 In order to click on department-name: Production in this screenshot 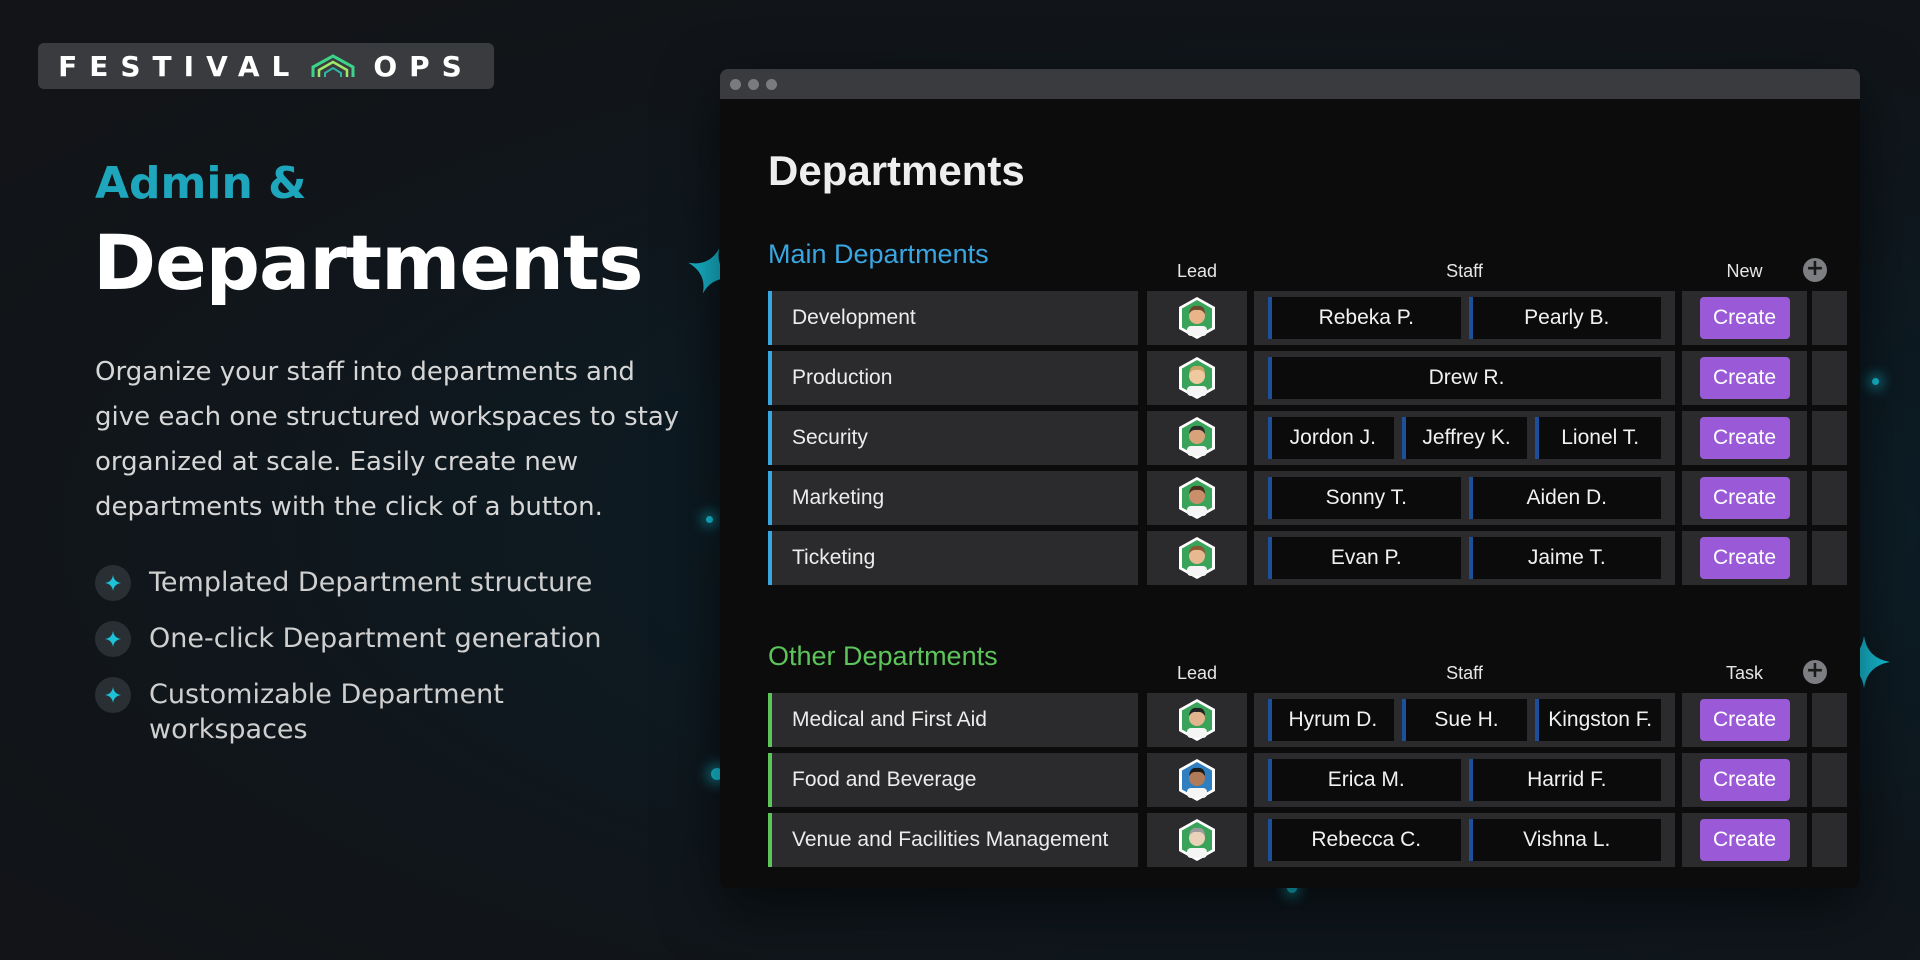, I will do `click(953, 378)`.